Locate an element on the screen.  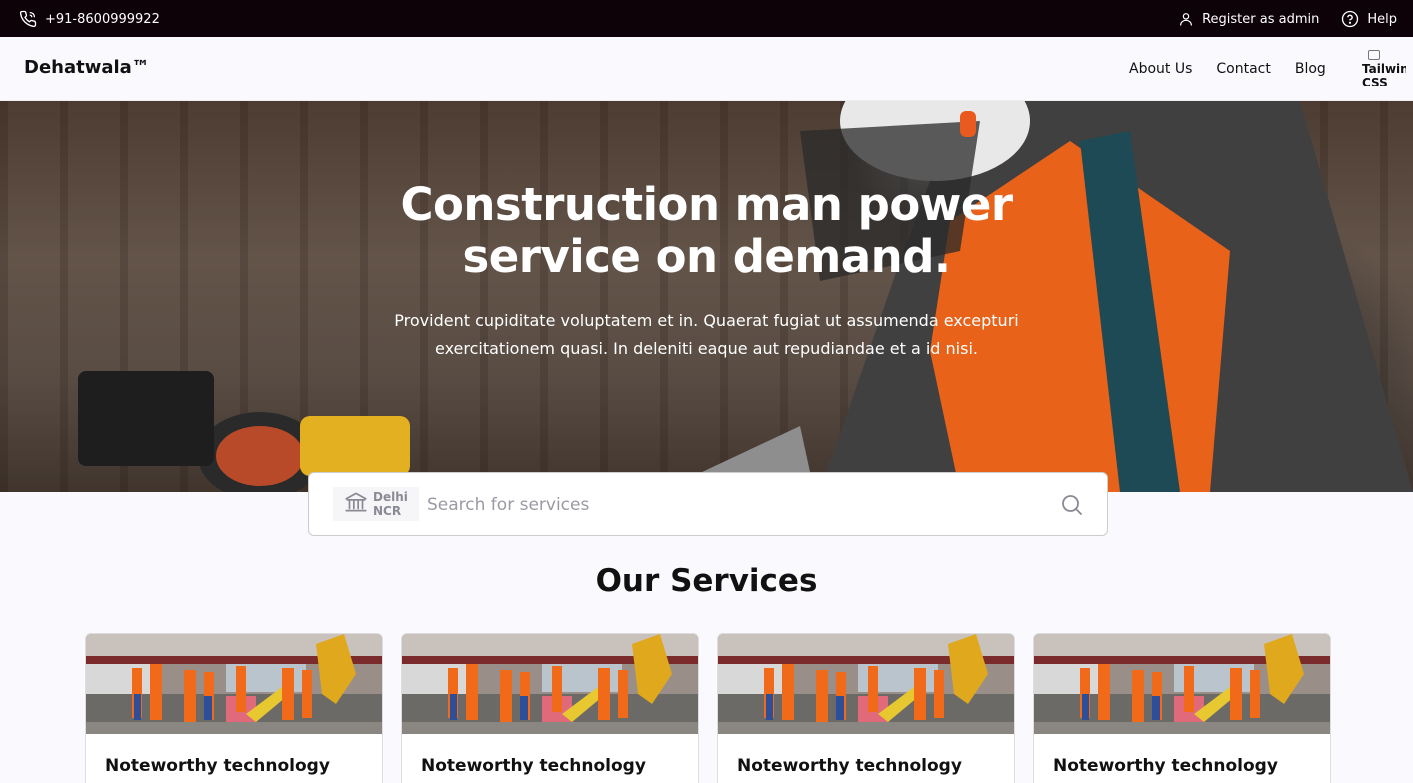
search-input is located at coordinates (727, 505).